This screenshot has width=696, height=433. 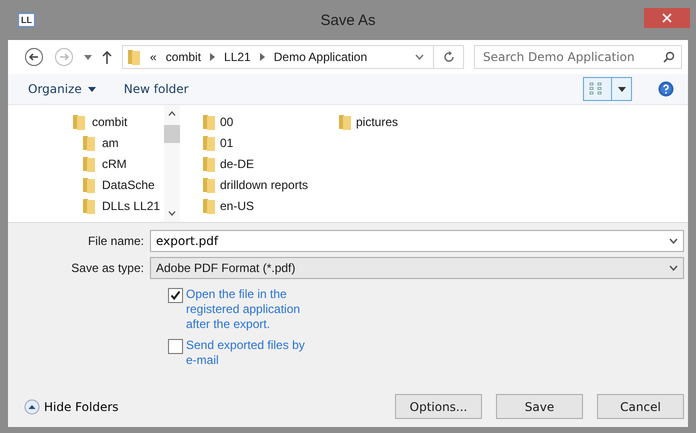 I want to click on dialog-button: Save, so click(x=539, y=406).